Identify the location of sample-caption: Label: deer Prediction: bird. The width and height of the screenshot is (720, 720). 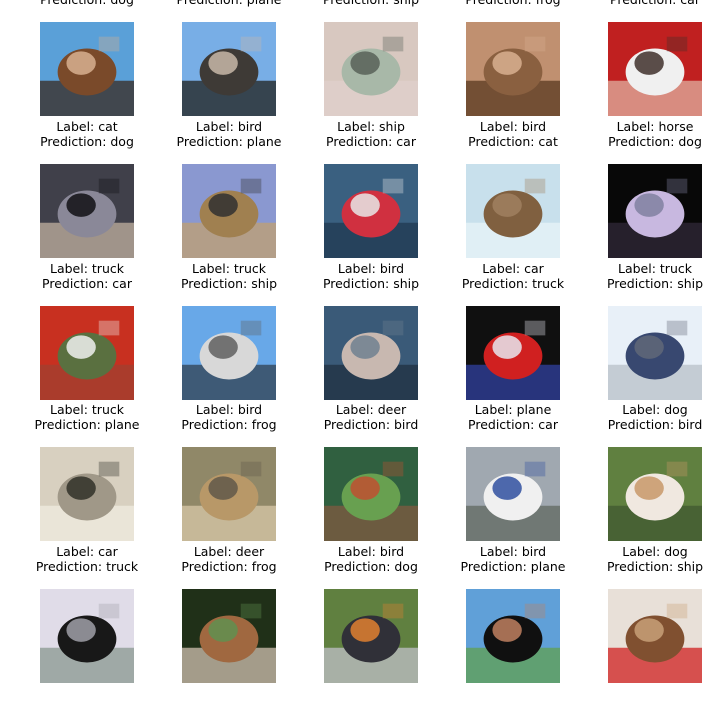
(371, 417).